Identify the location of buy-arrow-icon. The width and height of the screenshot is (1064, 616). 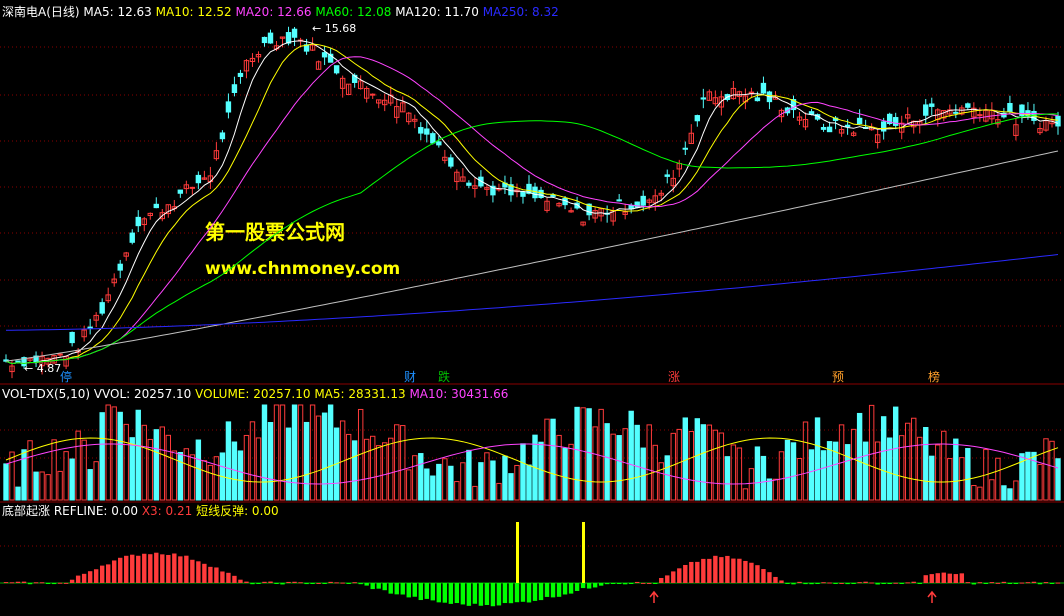
(932, 596).